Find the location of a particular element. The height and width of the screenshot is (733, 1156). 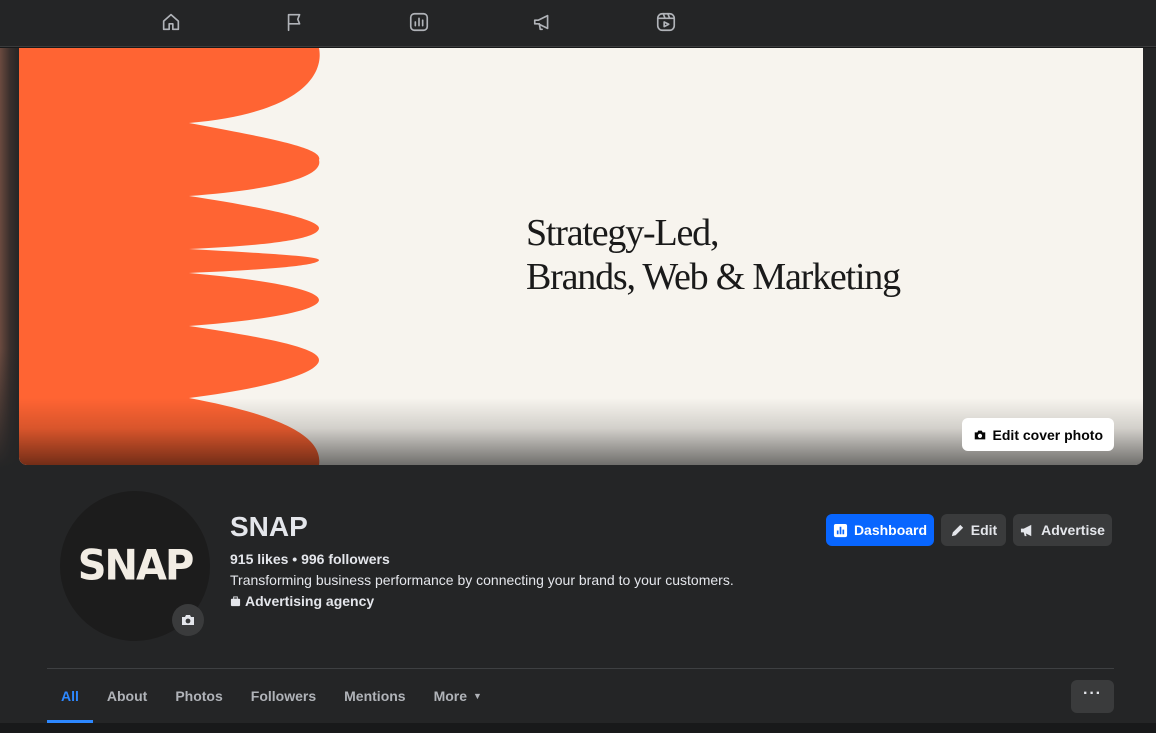

page-category: Advertising agency is located at coordinates (302, 601).